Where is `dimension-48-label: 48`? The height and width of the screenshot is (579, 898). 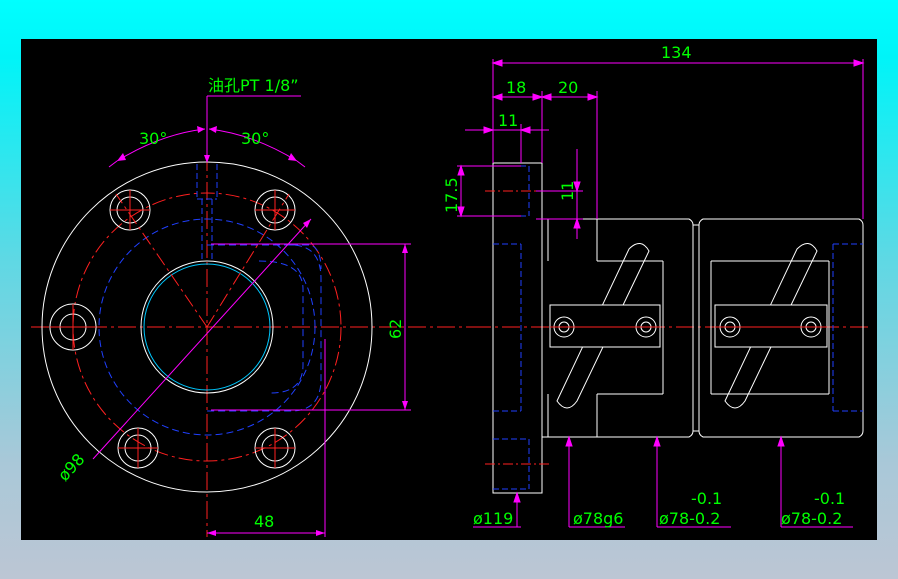
dimension-48-label: 48 is located at coordinates (264, 521).